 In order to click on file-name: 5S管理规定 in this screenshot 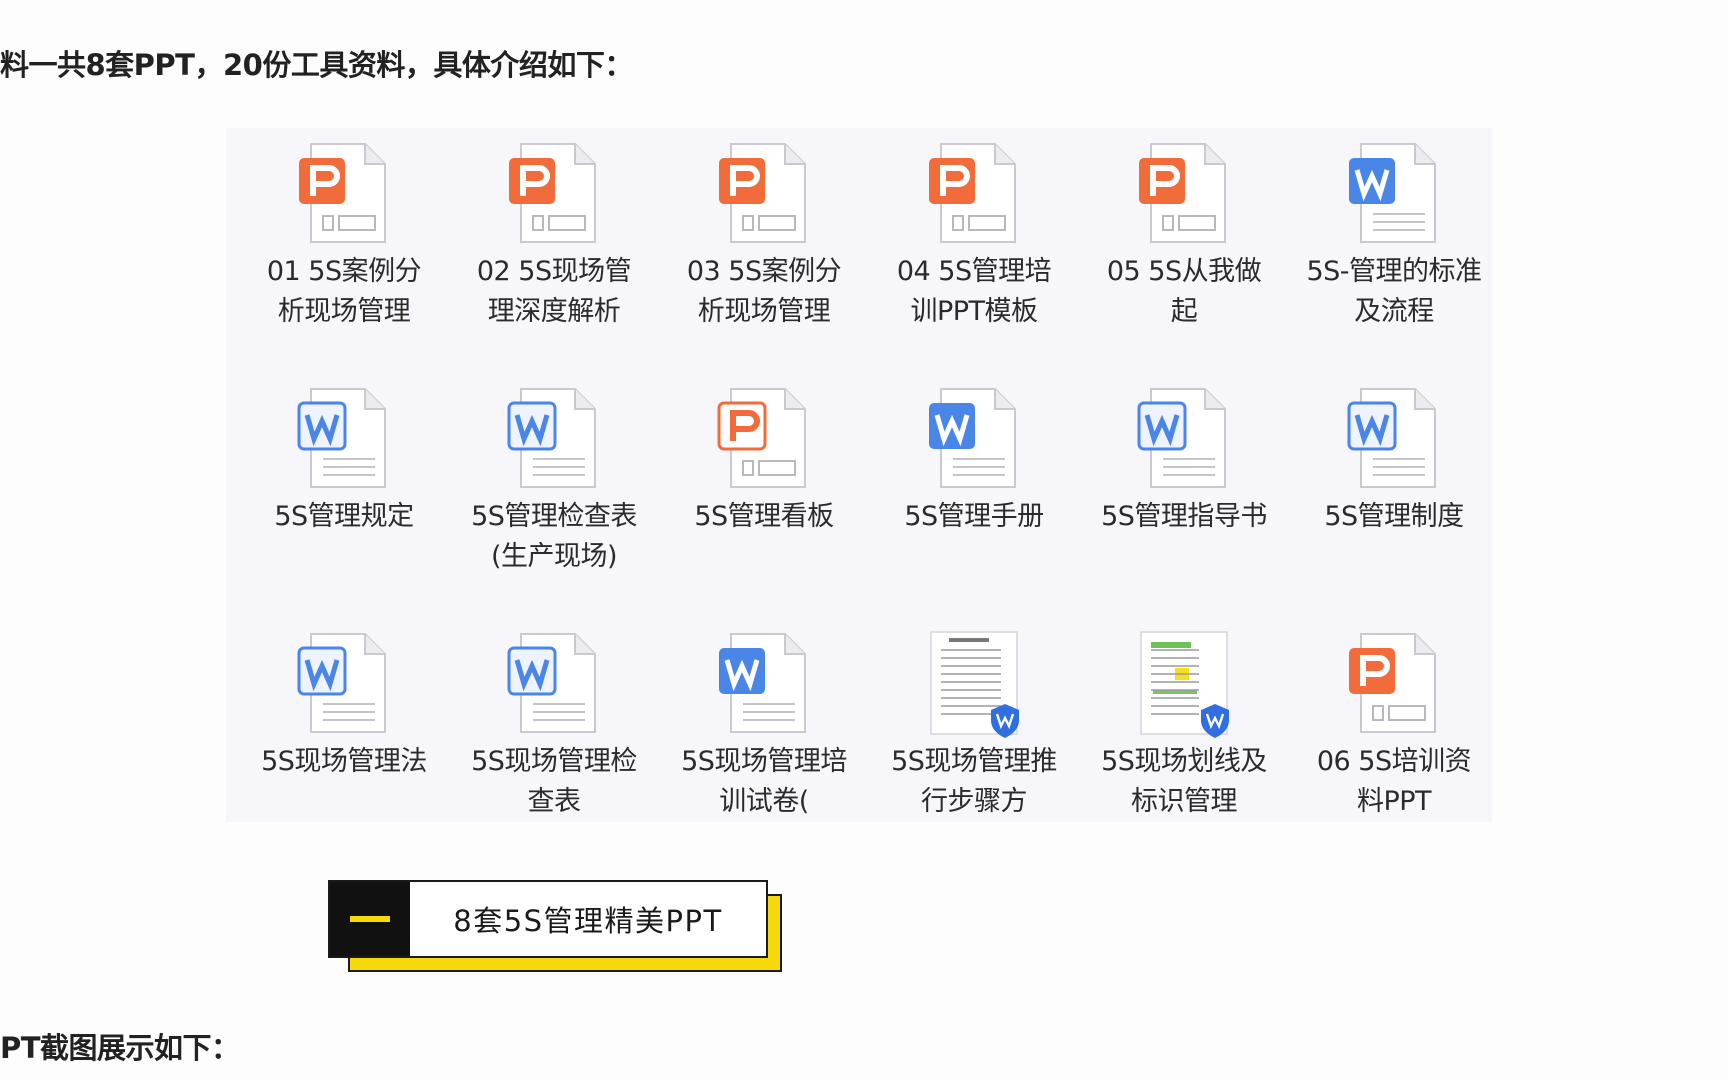, I will do `click(344, 516)`.